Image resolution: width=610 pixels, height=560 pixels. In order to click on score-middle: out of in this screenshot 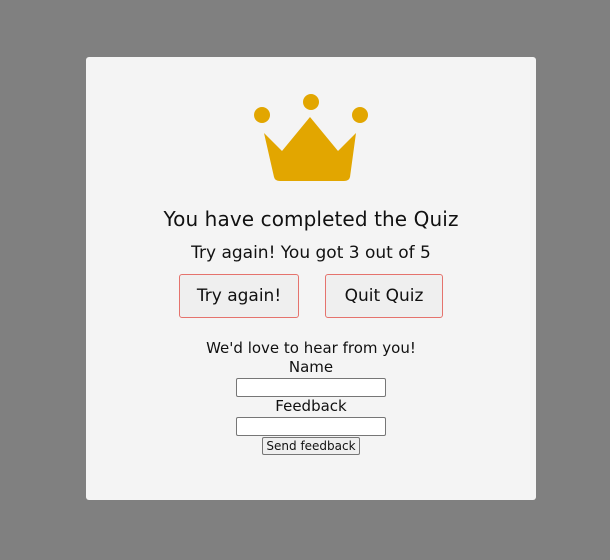, I will do `click(390, 253)`.